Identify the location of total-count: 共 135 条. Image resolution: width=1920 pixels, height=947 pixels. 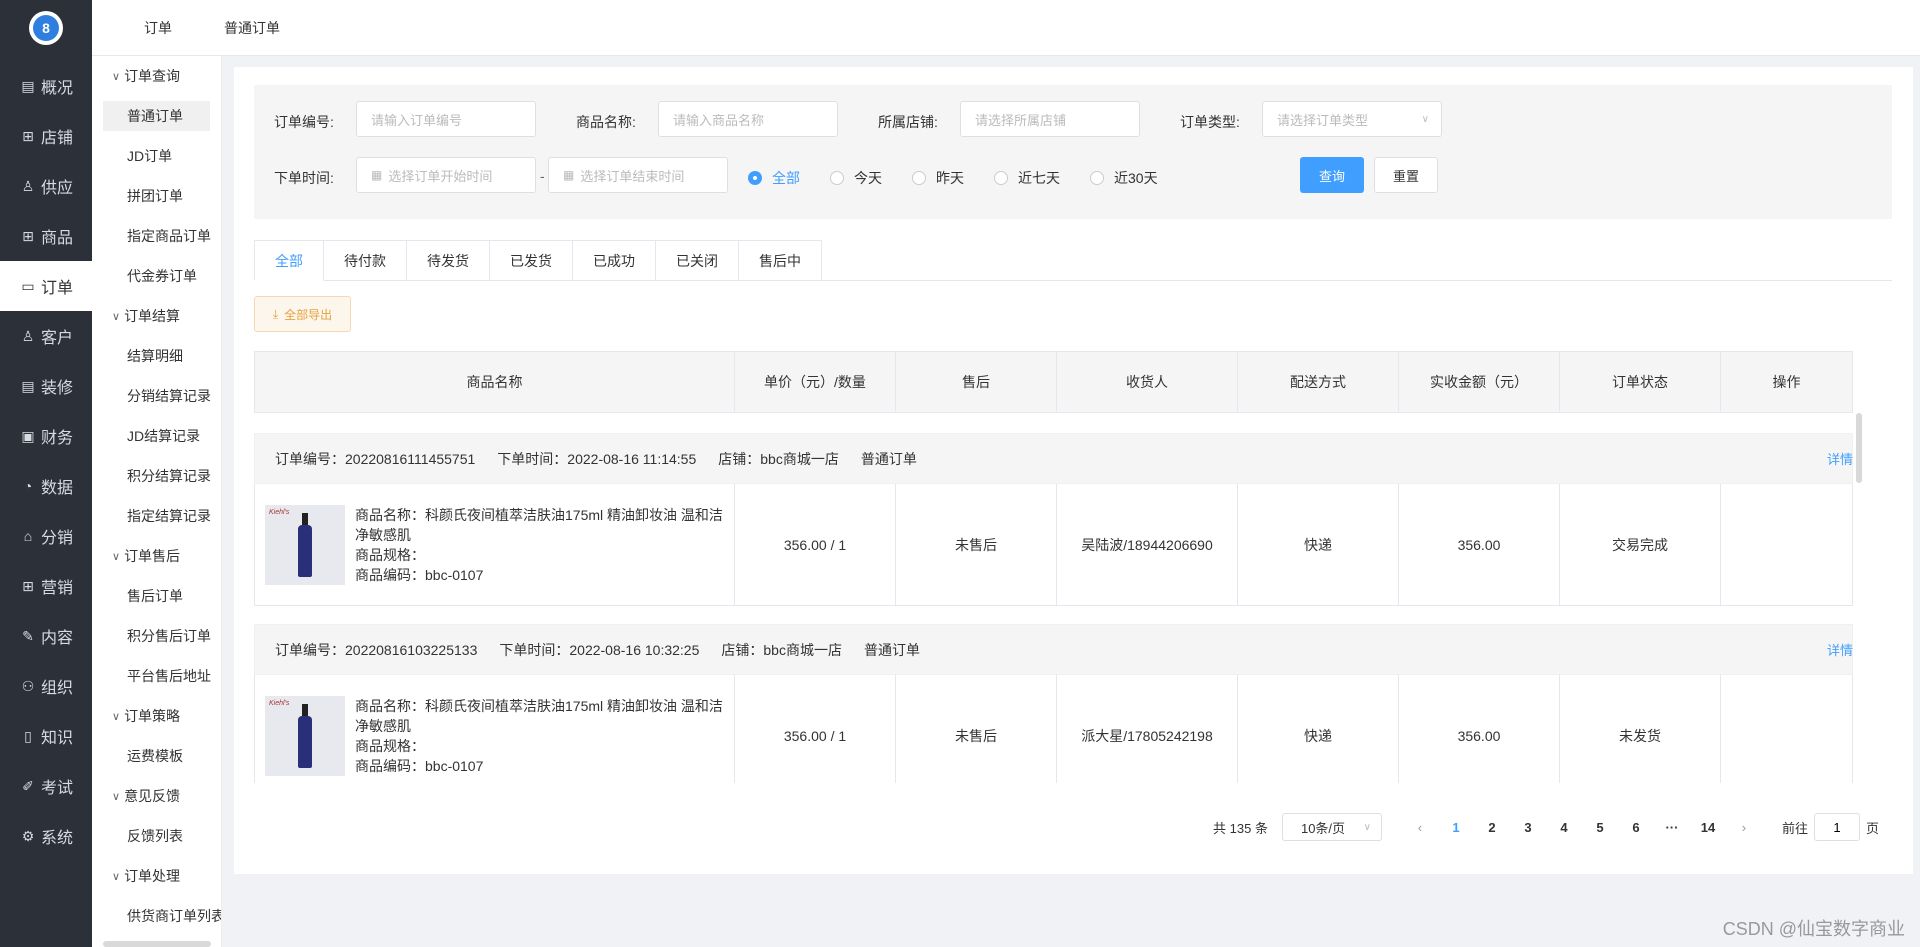
(1240, 828).